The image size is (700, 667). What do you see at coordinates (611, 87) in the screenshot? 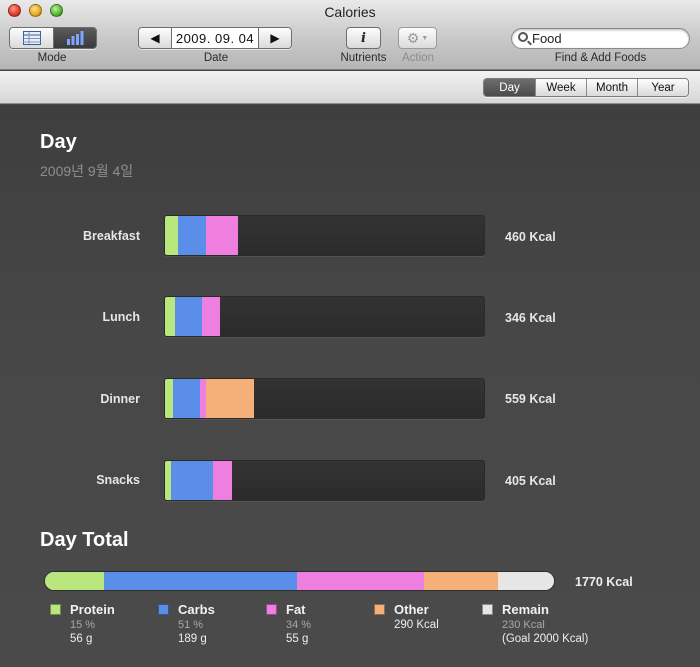
I see `tab-month: Month` at bounding box center [611, 87].